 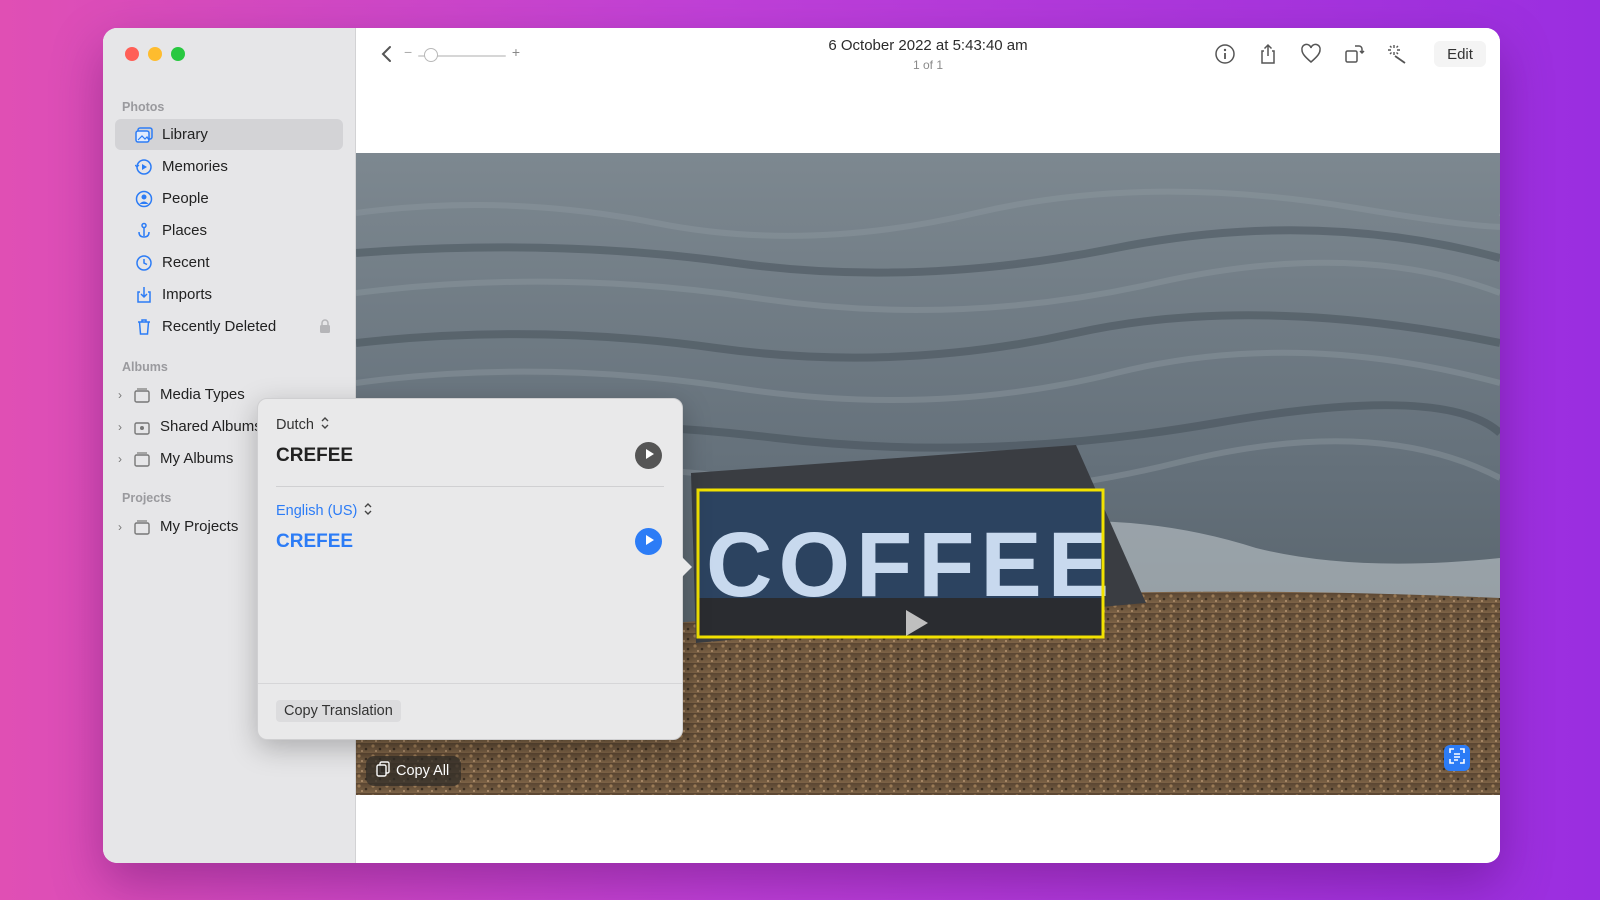 I want to click on sidebar-item-label: People, so click(x=185, y=198).